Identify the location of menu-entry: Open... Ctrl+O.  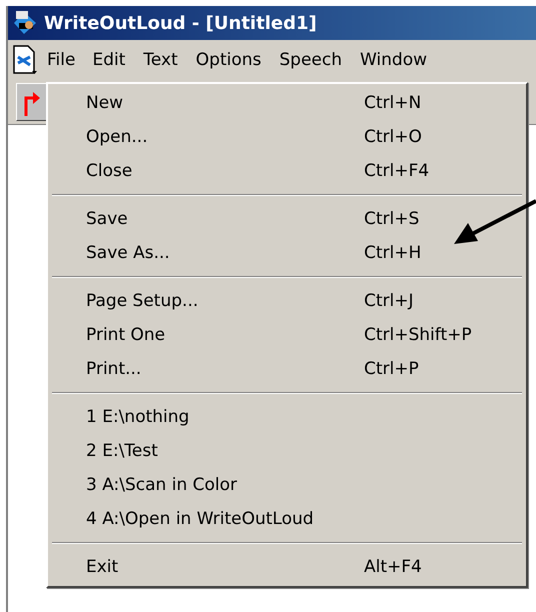
(287, 137).